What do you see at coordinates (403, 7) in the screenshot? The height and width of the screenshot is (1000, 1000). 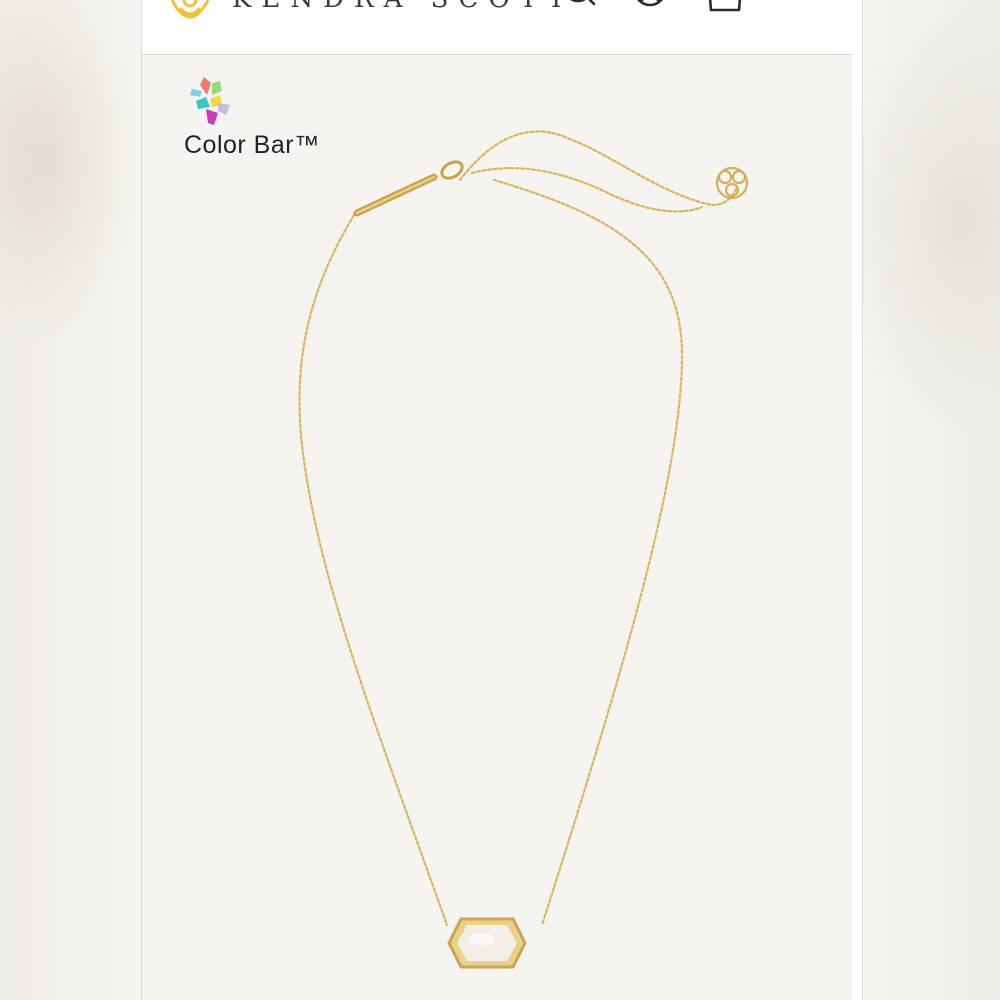 I see `brand-wordmark: KENDRA SCOTT` at bounding box center [403, 7].